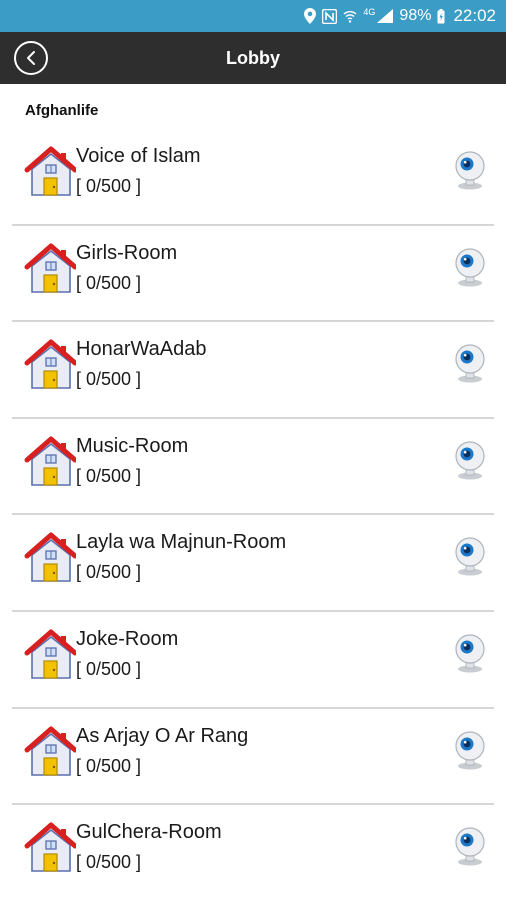 The image size is (506, 902). What do you see at coordinates (132, 445) in the screenshot?
I see `room-name: Music-Room` at bounding box center [132, 445].